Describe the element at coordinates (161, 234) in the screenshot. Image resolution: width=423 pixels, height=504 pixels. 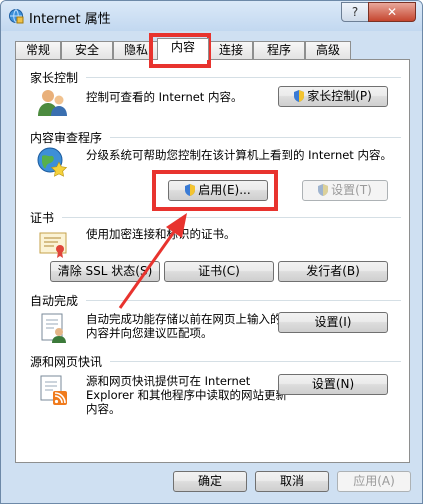
I see `certificates-description: 使用加密连接和标识的证书。` at that location.